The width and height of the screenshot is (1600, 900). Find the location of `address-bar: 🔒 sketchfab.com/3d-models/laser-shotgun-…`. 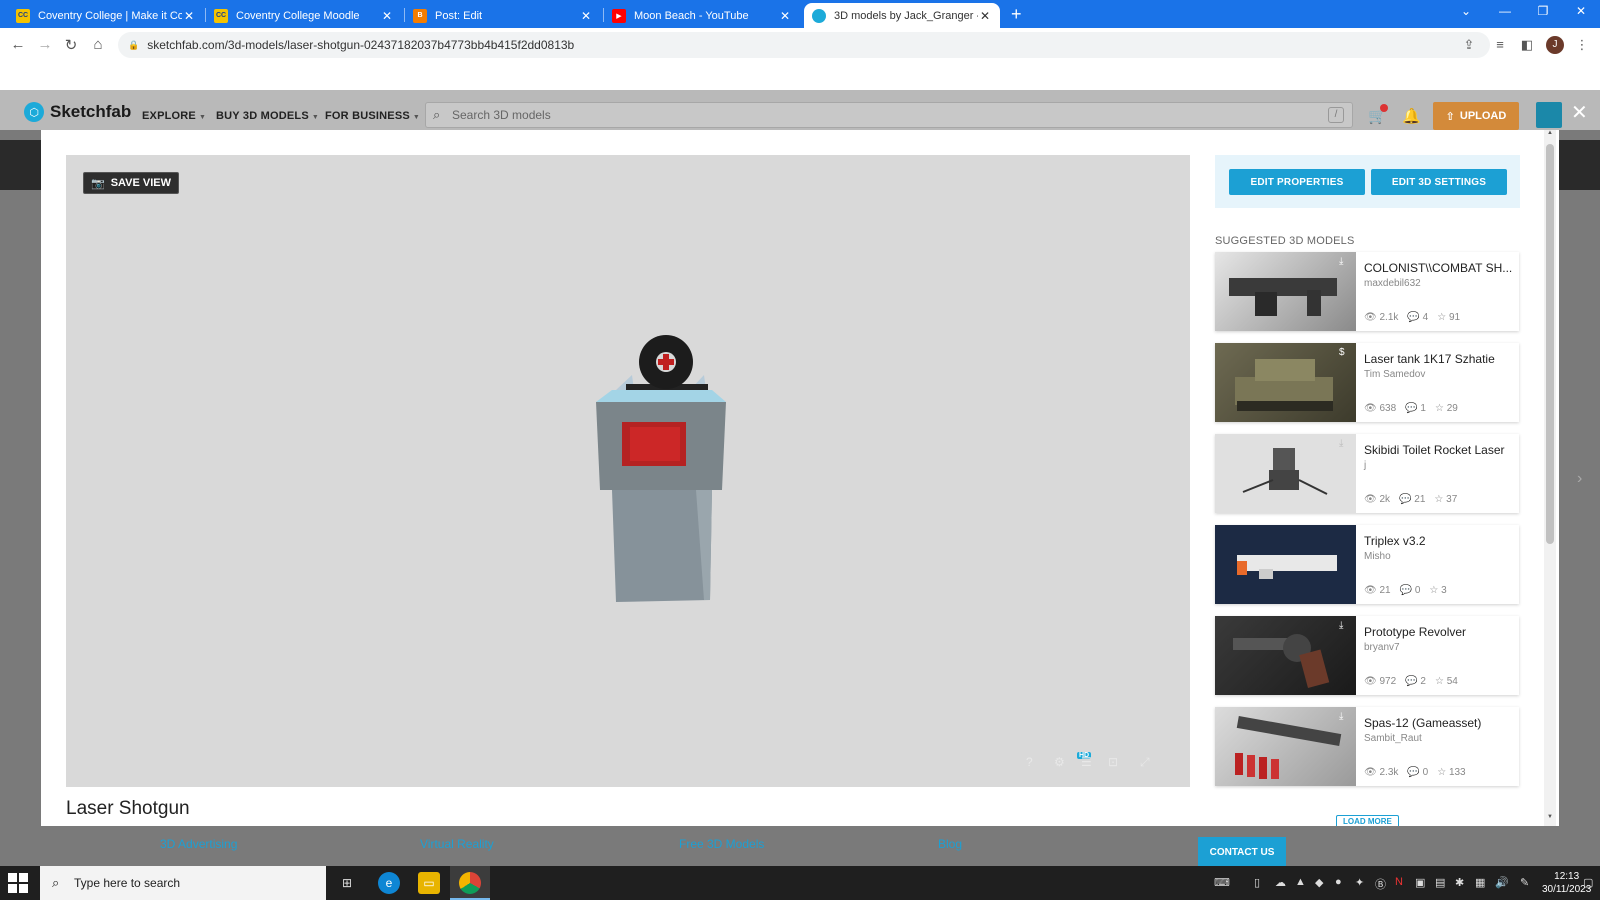

address-bar: 🔒 sketchfab.com/3d-models/laser-shotgun-… is located at coordinates (804, 45).